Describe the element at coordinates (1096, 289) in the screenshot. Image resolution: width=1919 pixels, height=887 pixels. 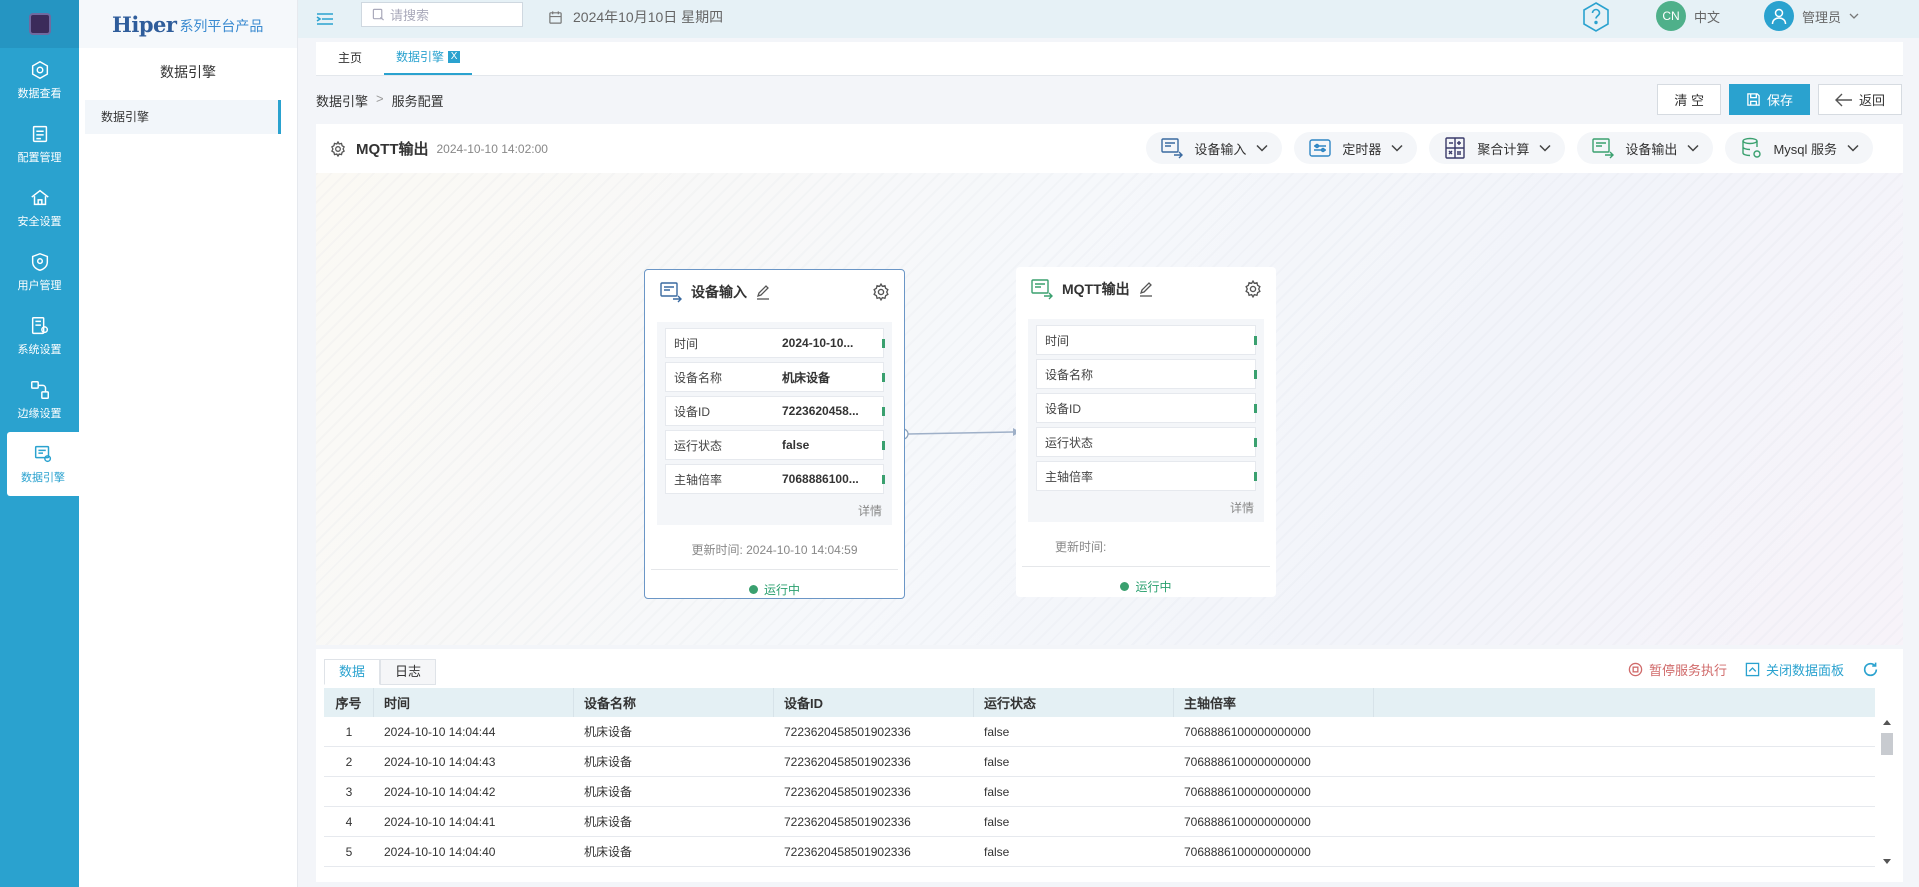
I see `node-title: MQTT输出` at that location.